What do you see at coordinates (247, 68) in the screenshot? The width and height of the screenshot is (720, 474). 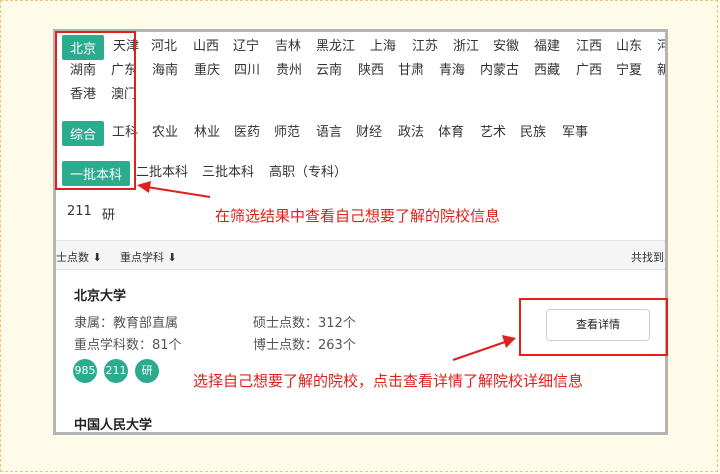 I see `province-option-row2-4: 四川` at bounding box center [247, 68].